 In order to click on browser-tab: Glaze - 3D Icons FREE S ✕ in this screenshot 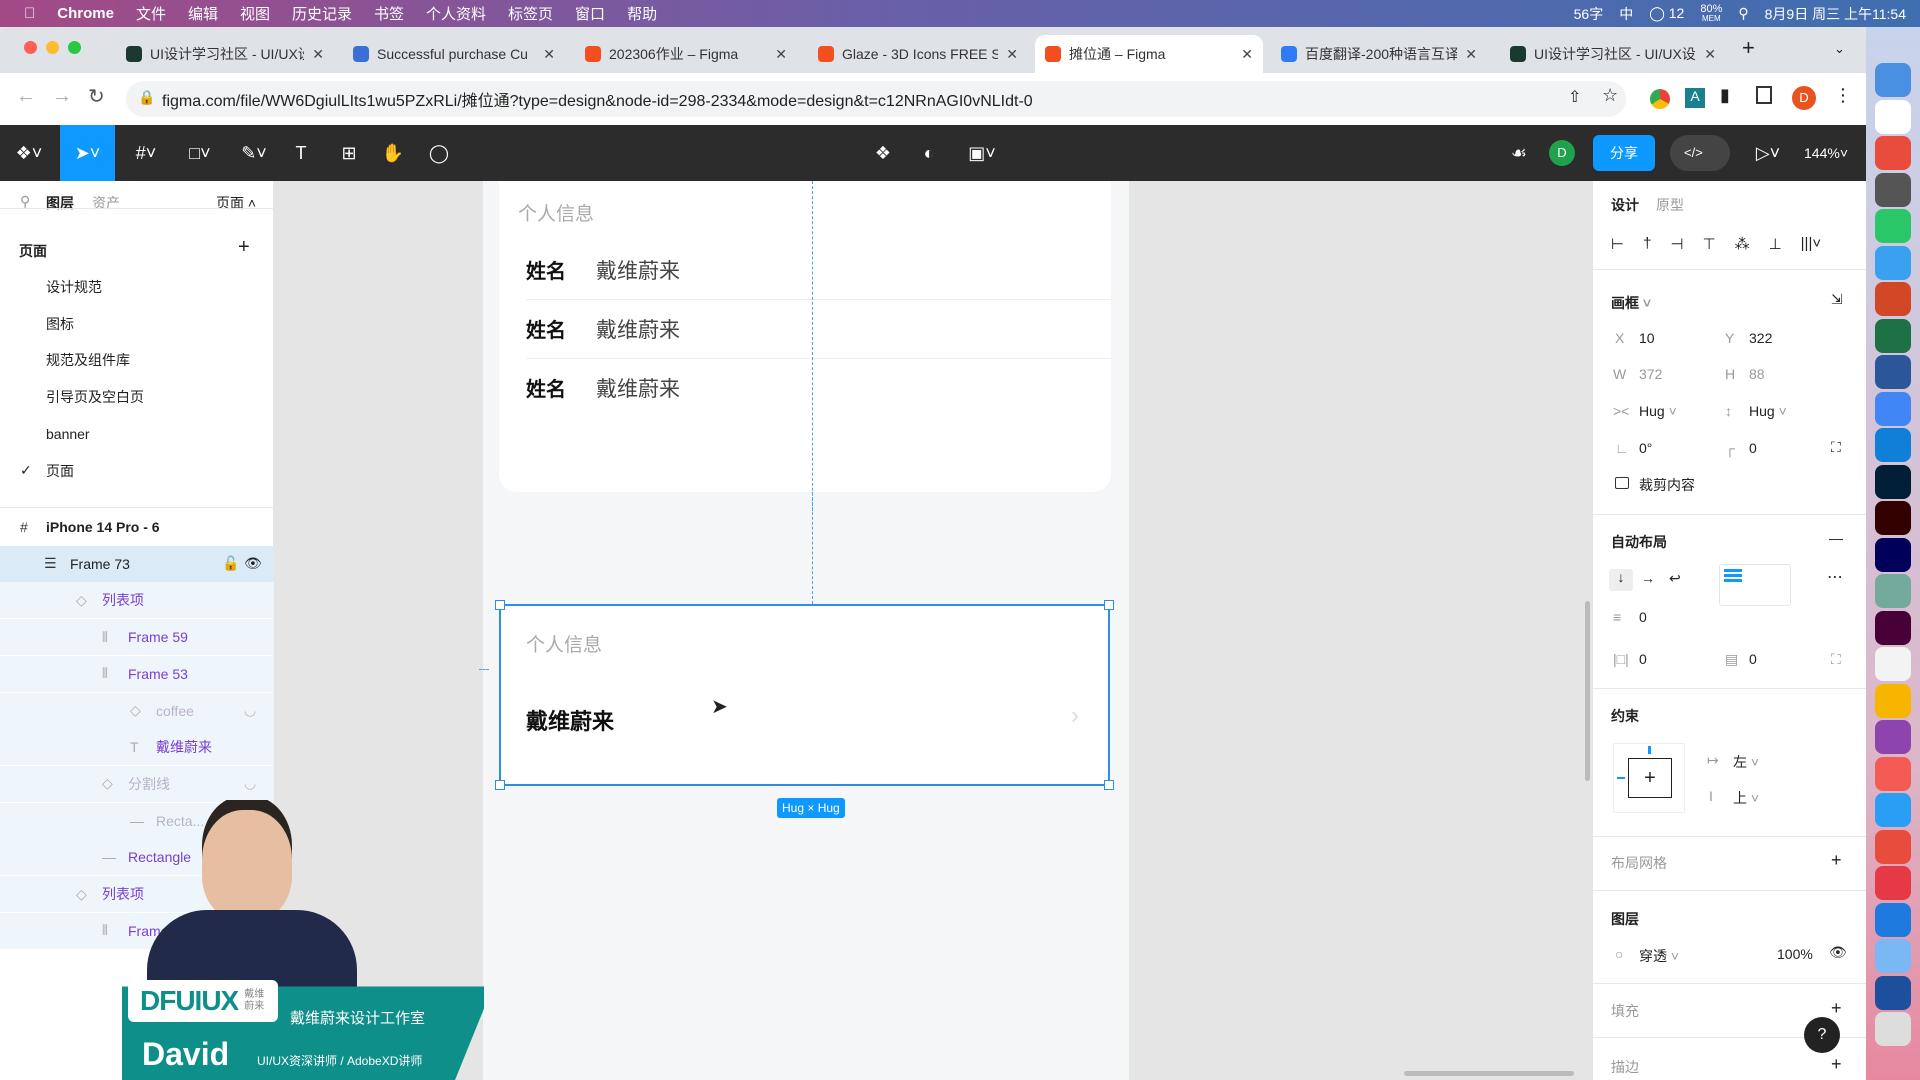, I will do `click(918, 54)`.